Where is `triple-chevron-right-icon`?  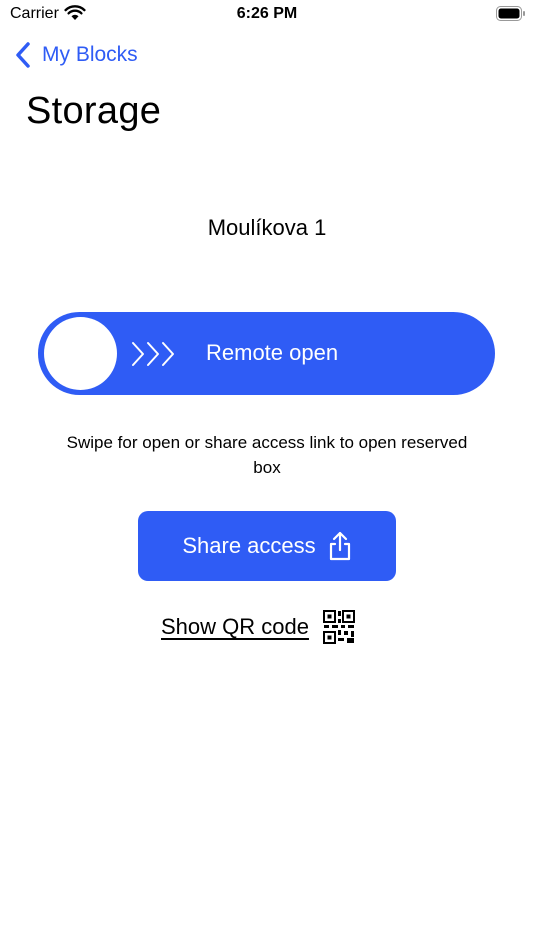 triple-chevron-right-icon is located at coordinates (153, 354).